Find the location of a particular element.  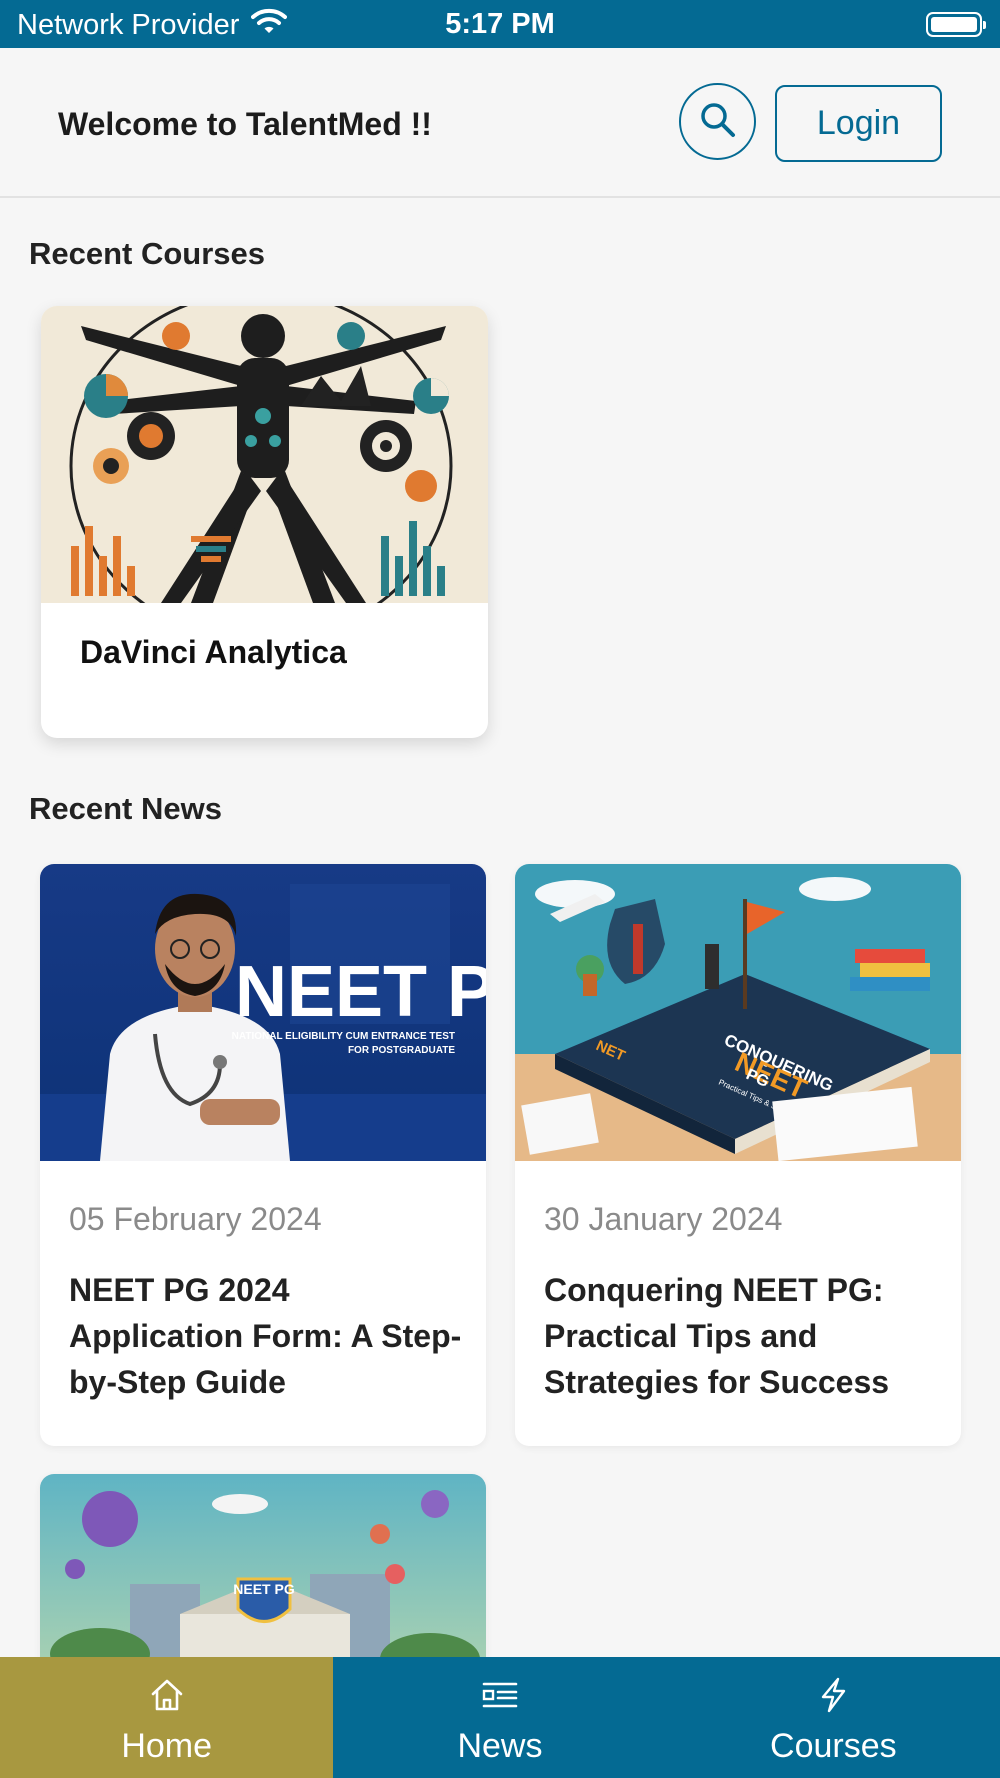

status-bar: Network Provider 5:17 PM is located at coordinates (500, 24).